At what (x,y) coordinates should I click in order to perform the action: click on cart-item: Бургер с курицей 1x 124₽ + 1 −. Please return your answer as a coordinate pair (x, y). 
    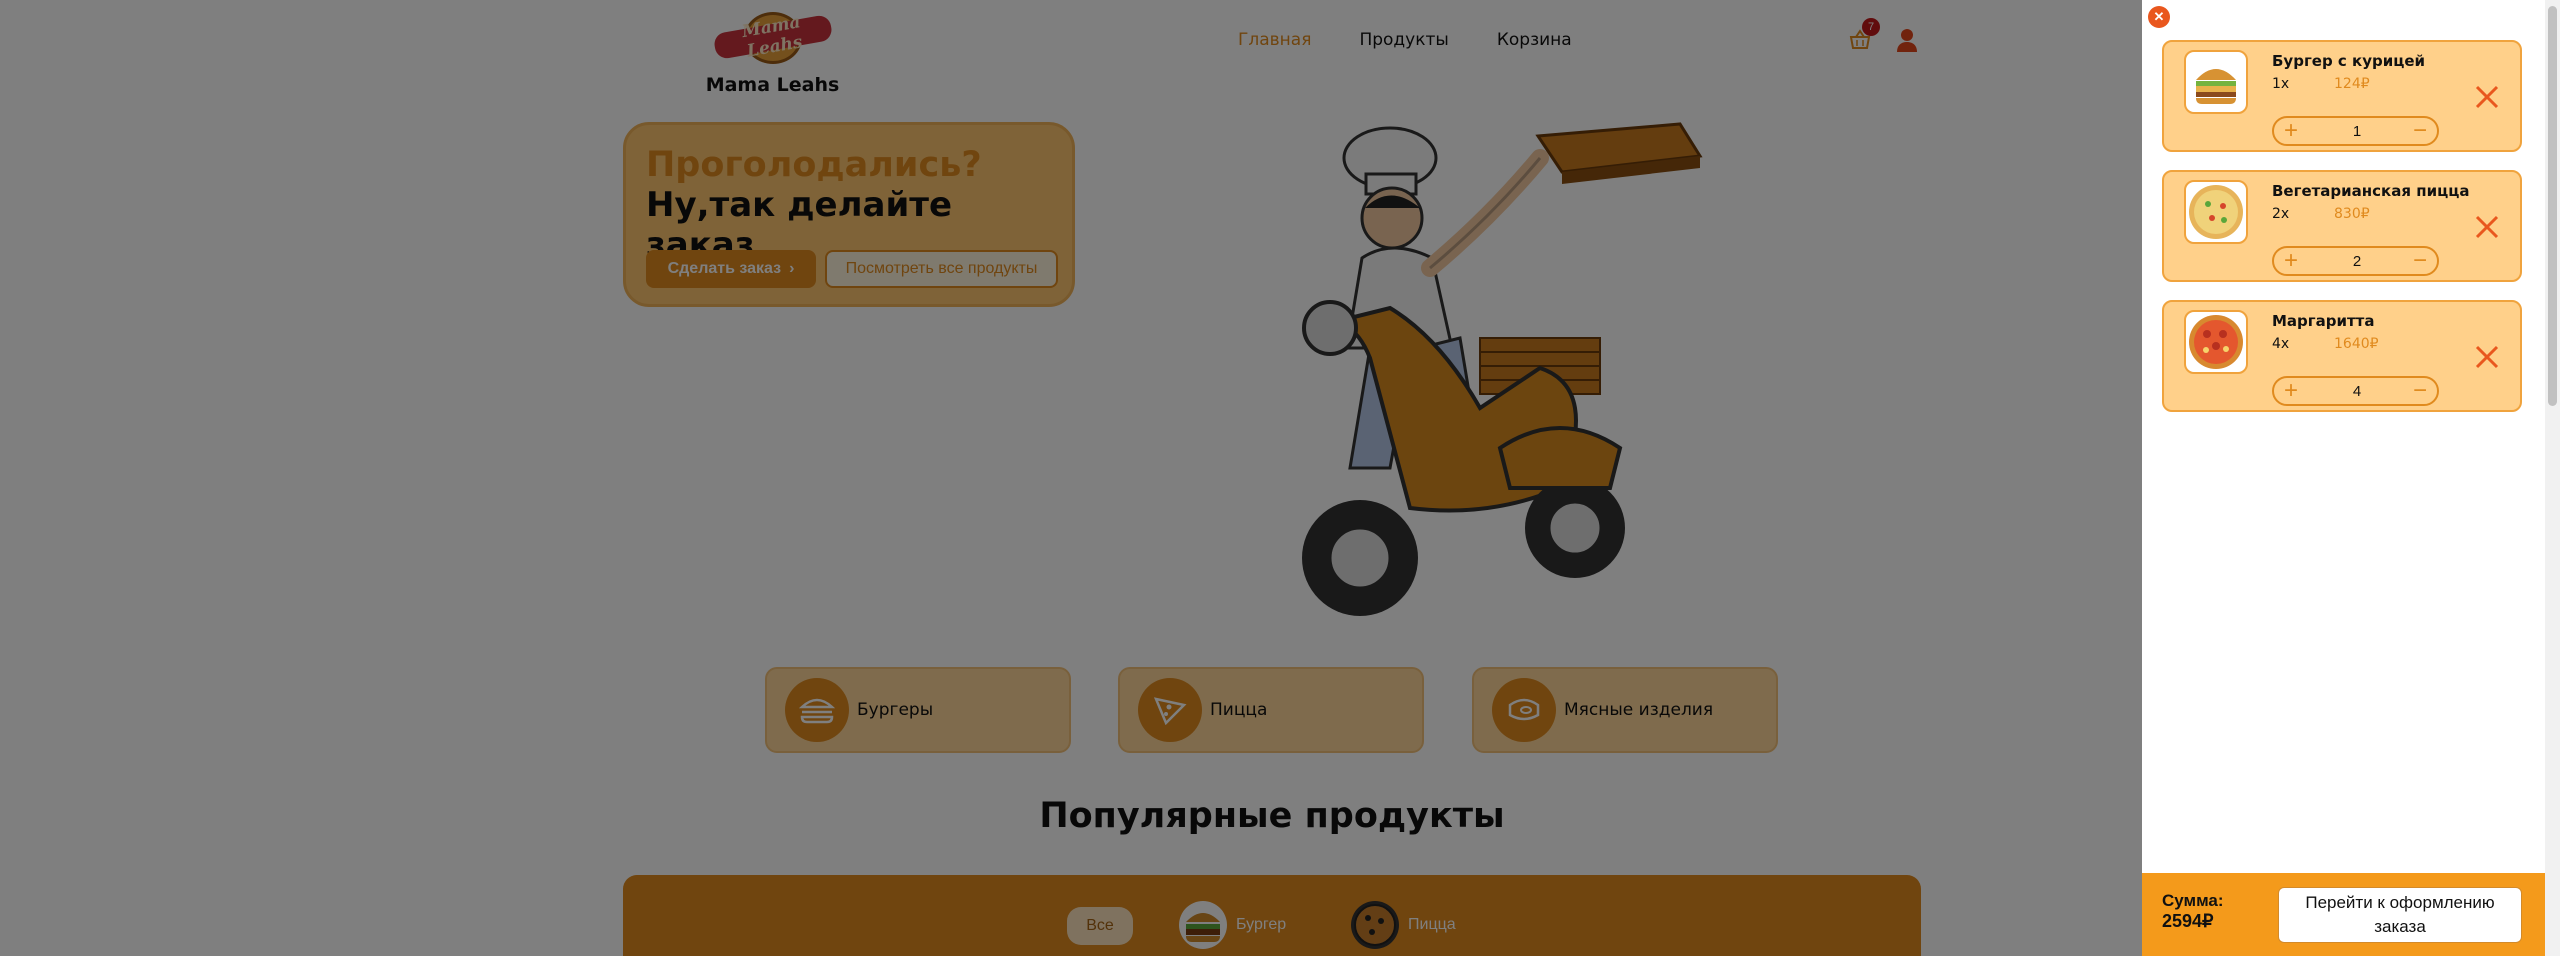
    Looking at the image, I should click on (2342, 96).